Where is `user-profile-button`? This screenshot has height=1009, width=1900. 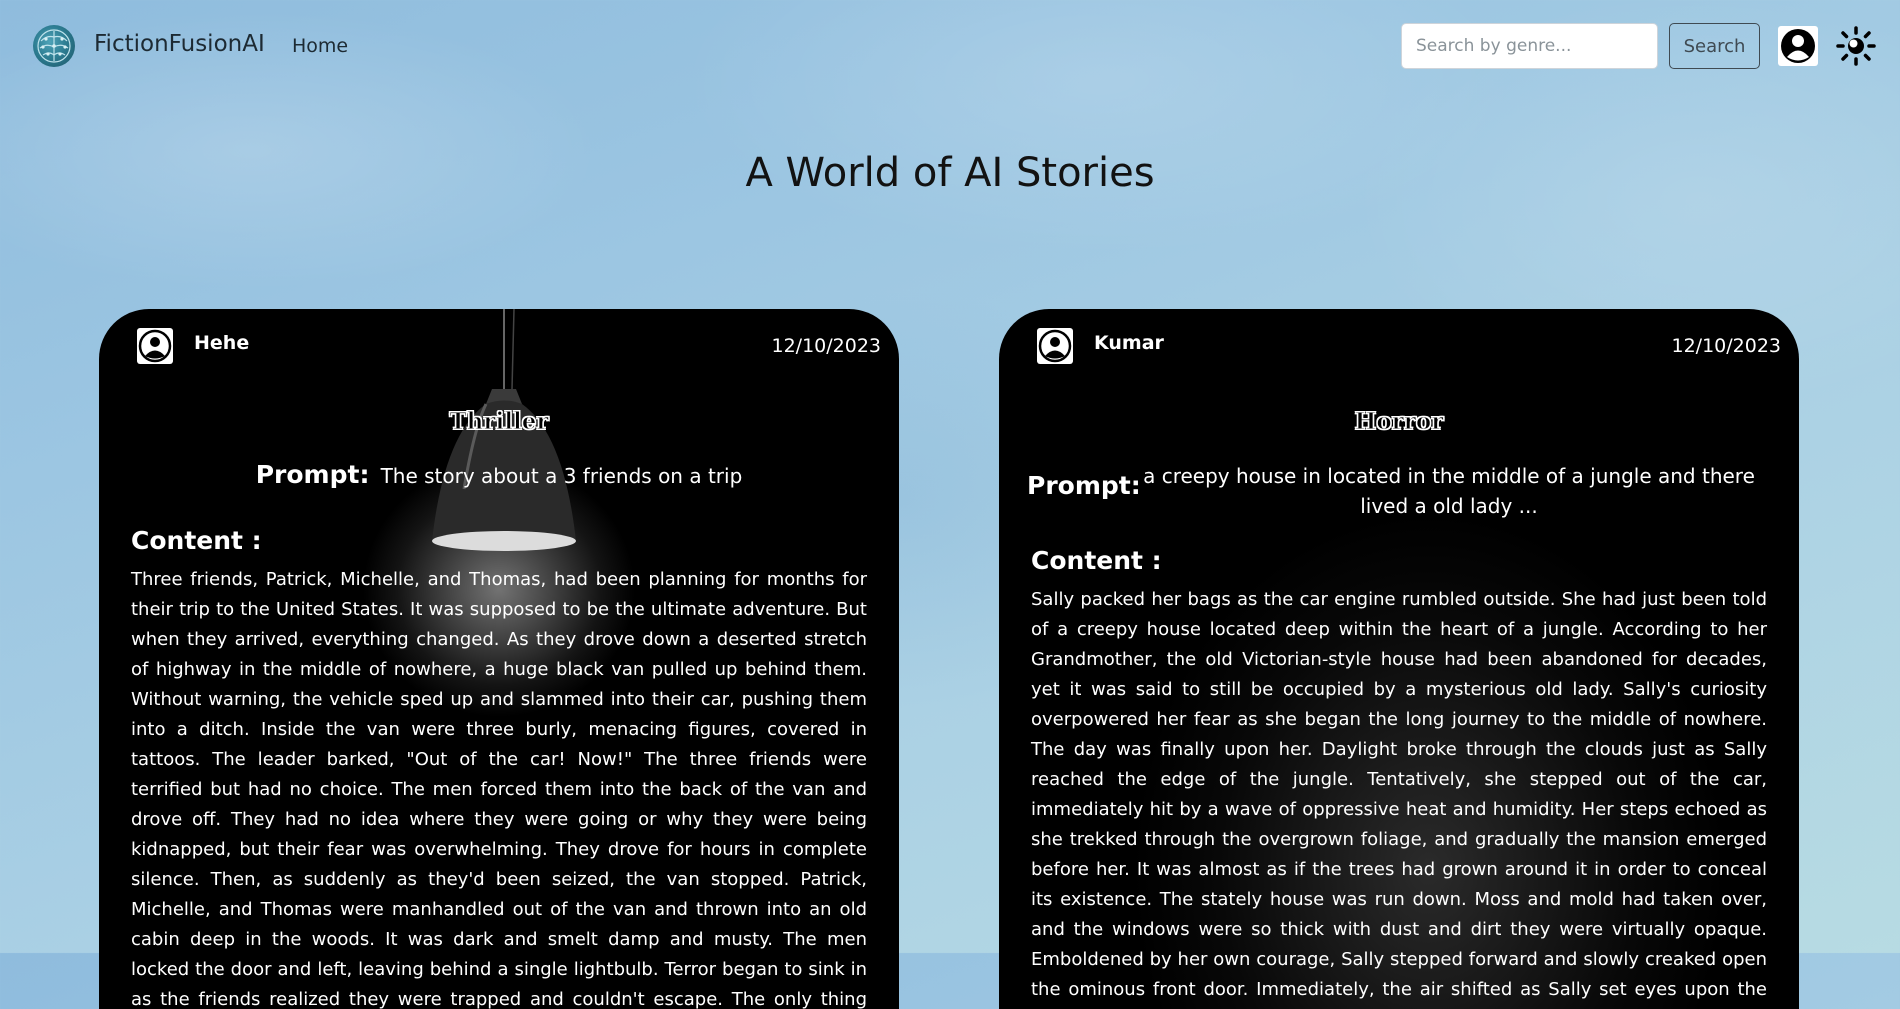
user-profile-button is located at coordinates (1798, 46).